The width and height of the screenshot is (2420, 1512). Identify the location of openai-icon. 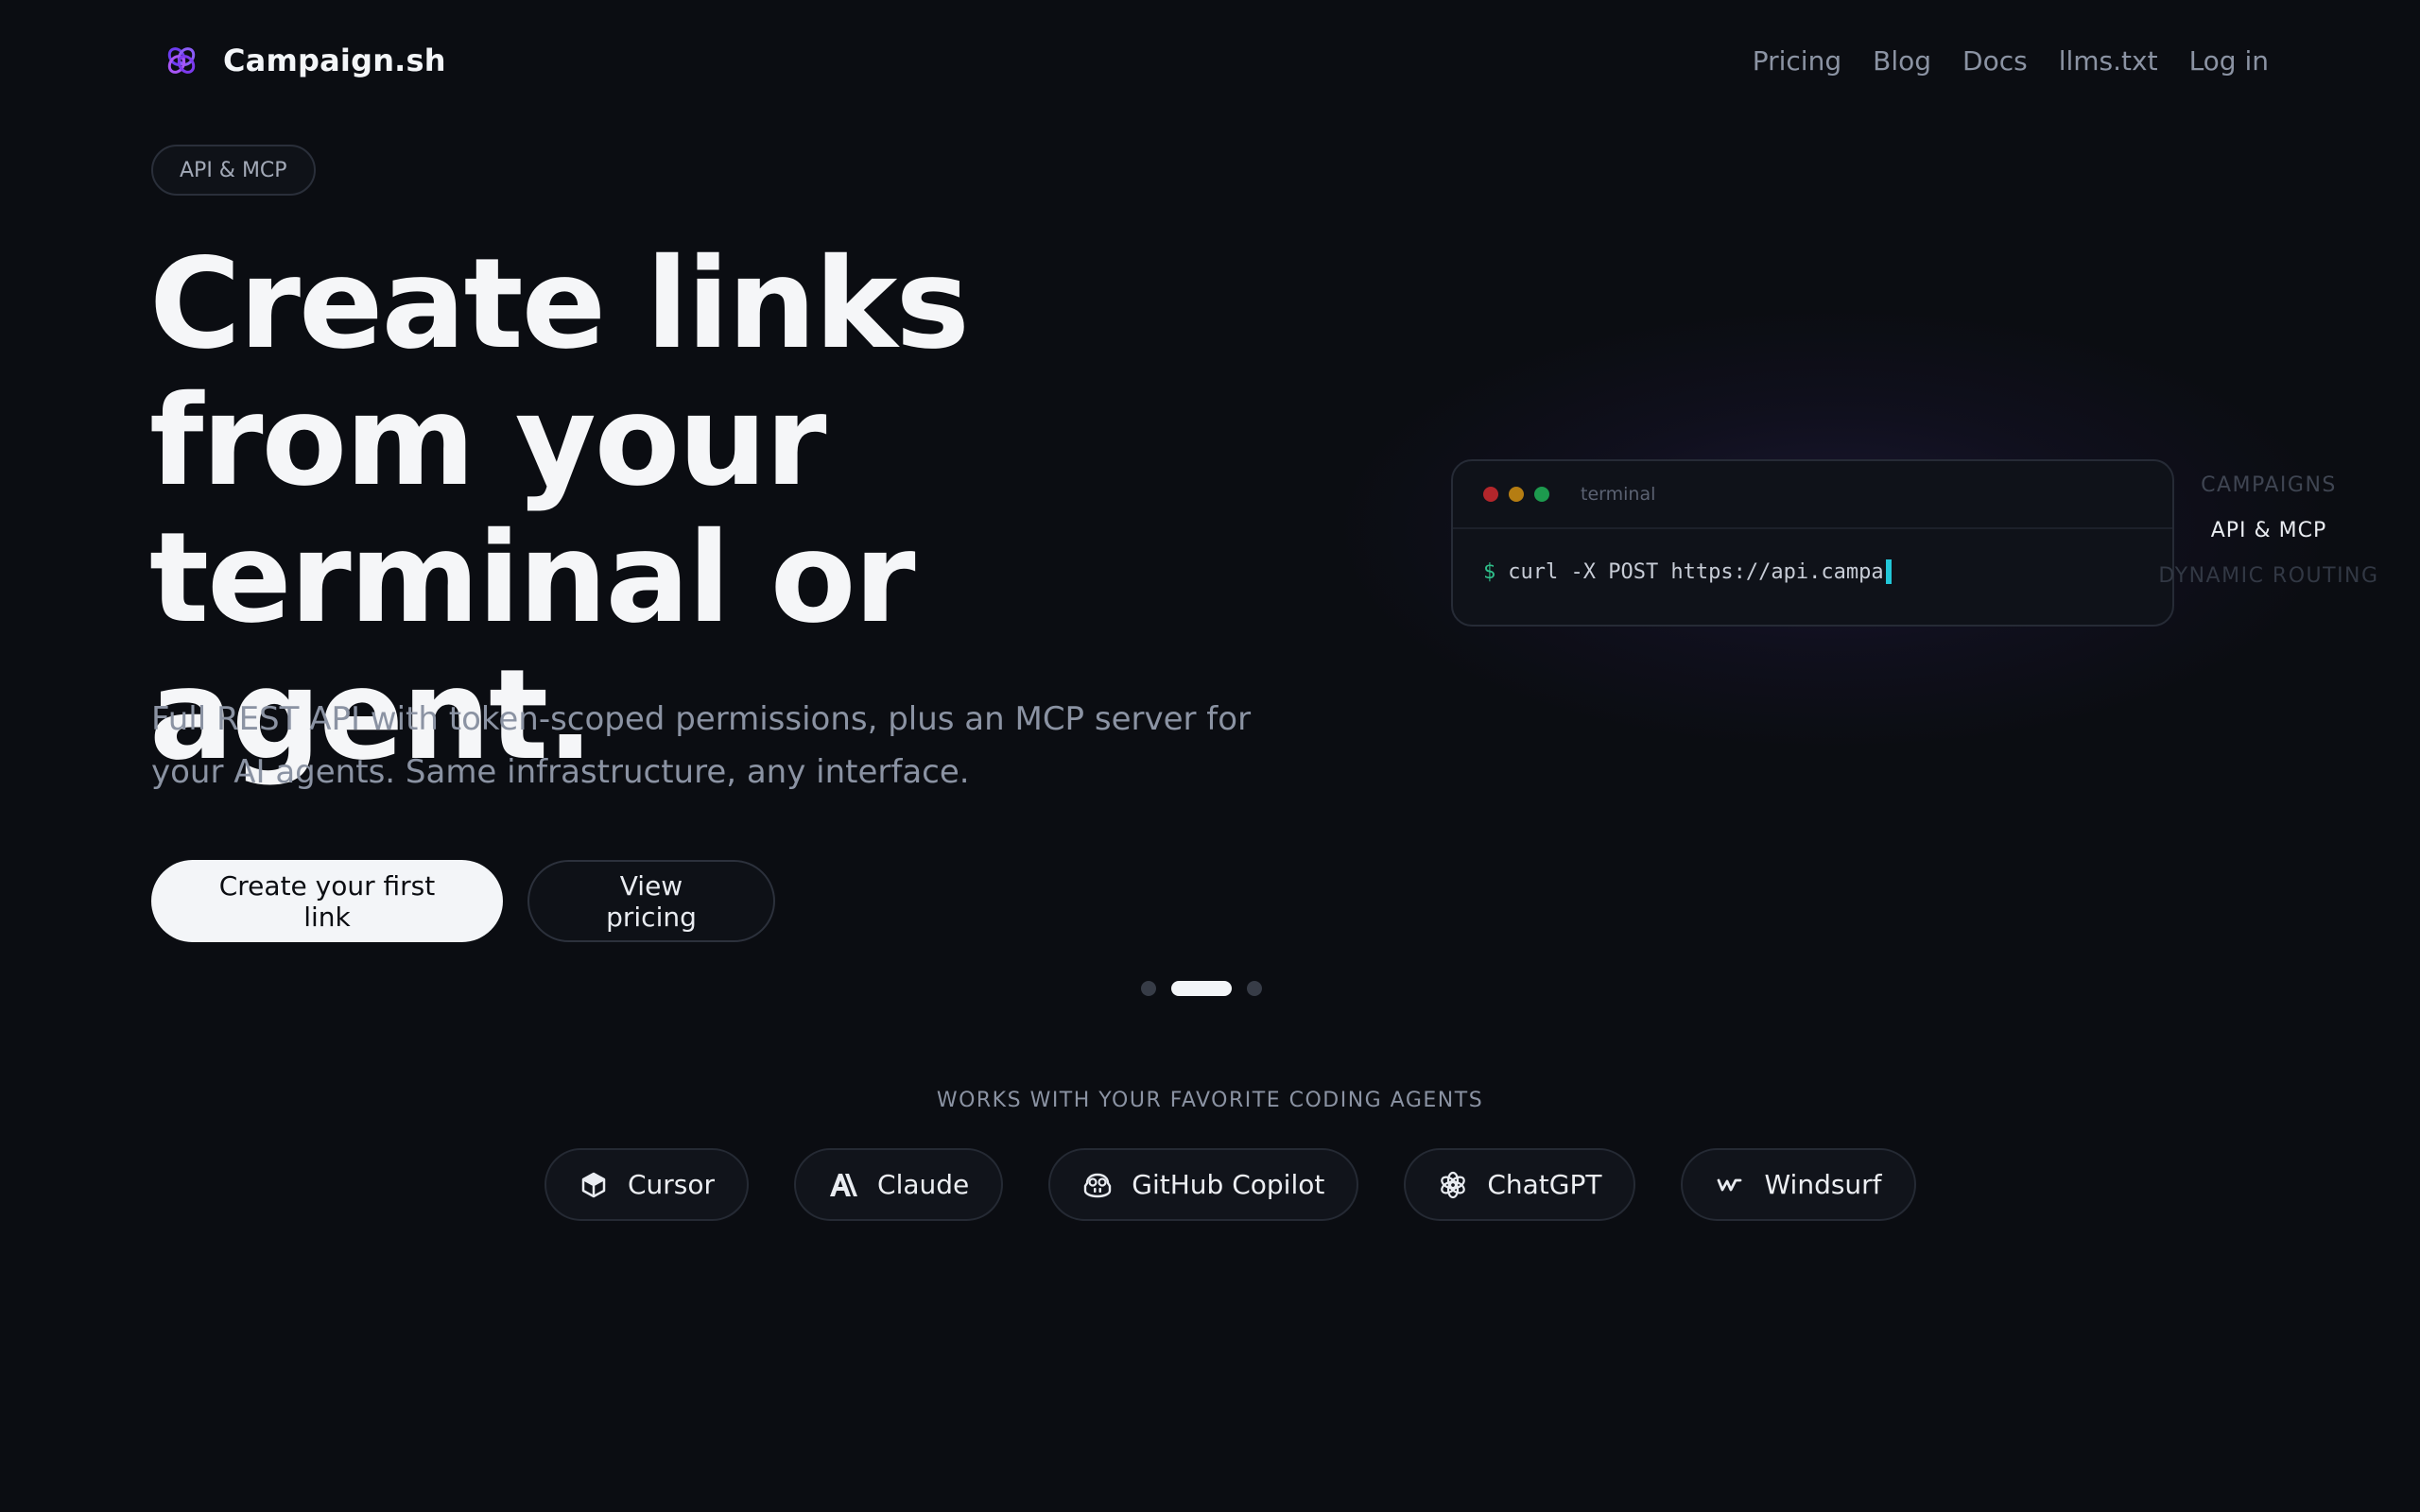
(1453, 1185).